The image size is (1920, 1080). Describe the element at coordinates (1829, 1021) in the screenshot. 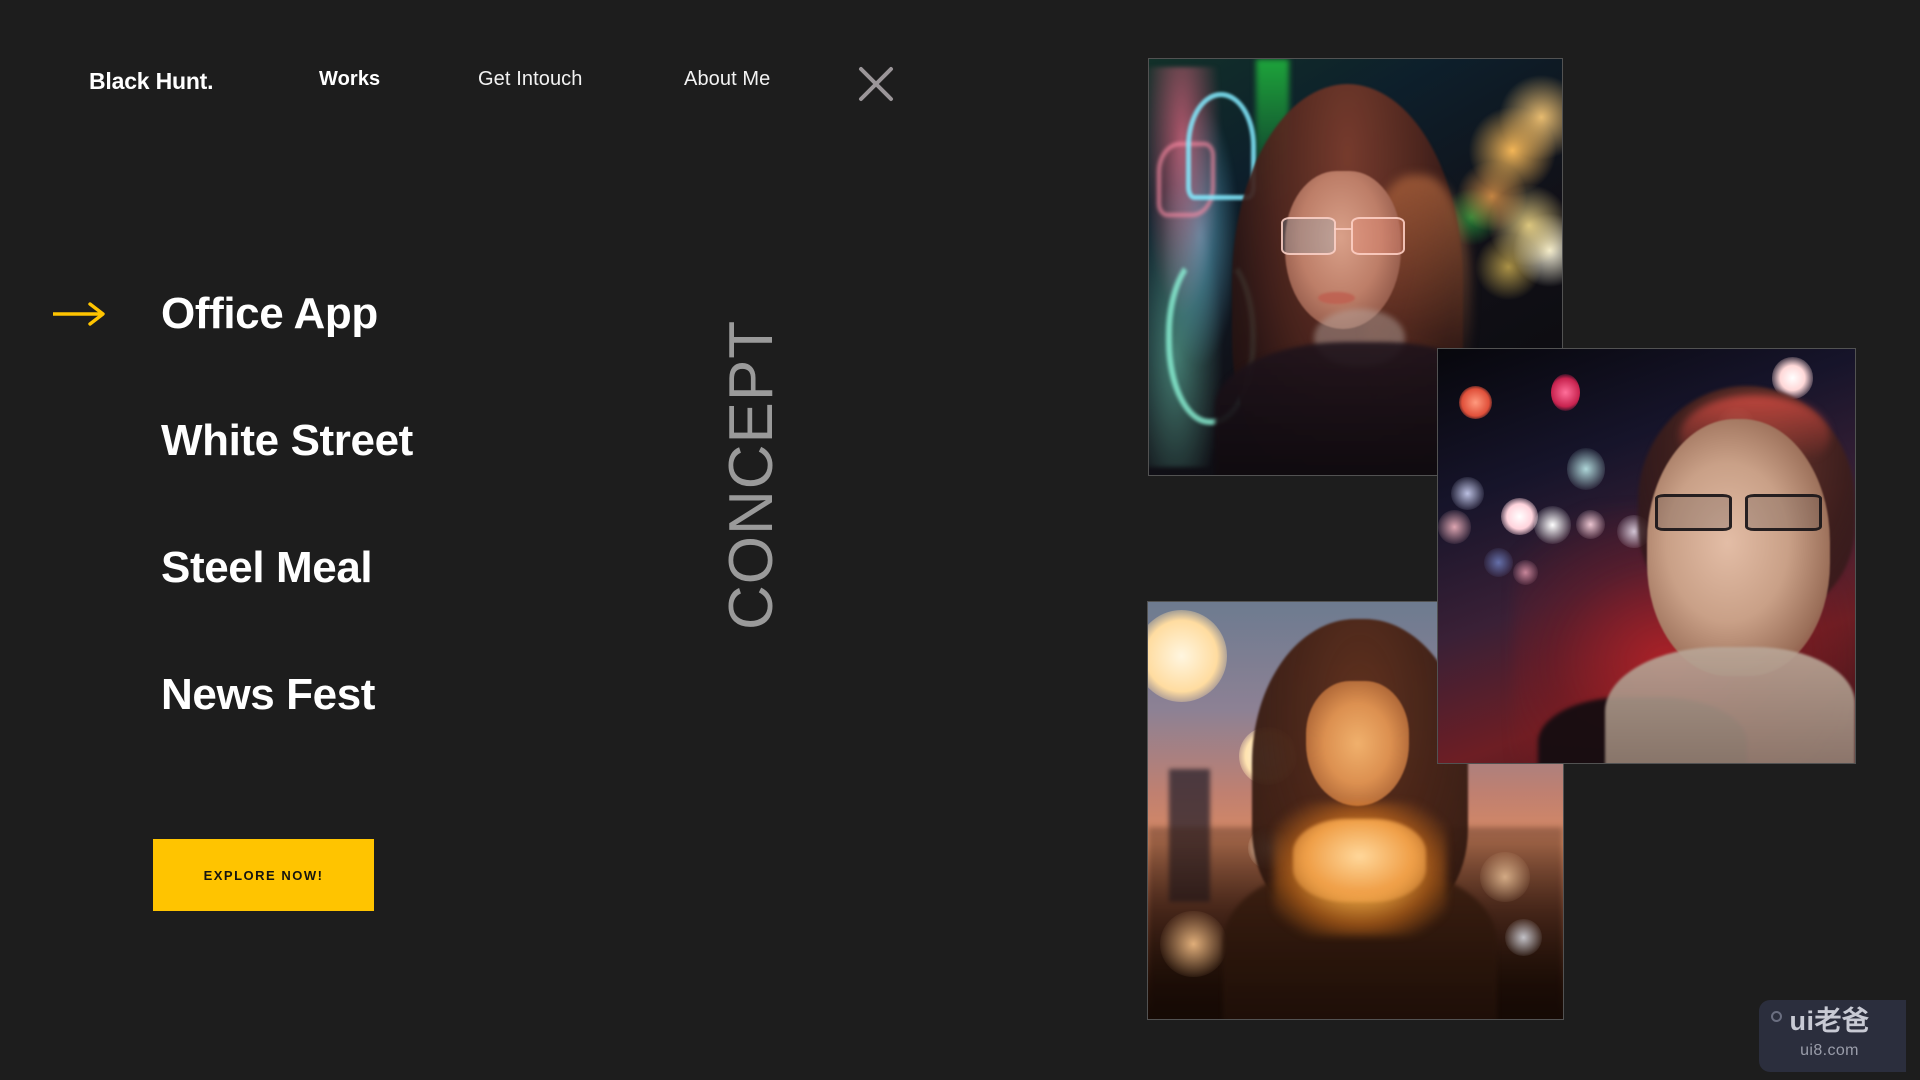

I see `watermark-main-text: ui老爸` at that location.